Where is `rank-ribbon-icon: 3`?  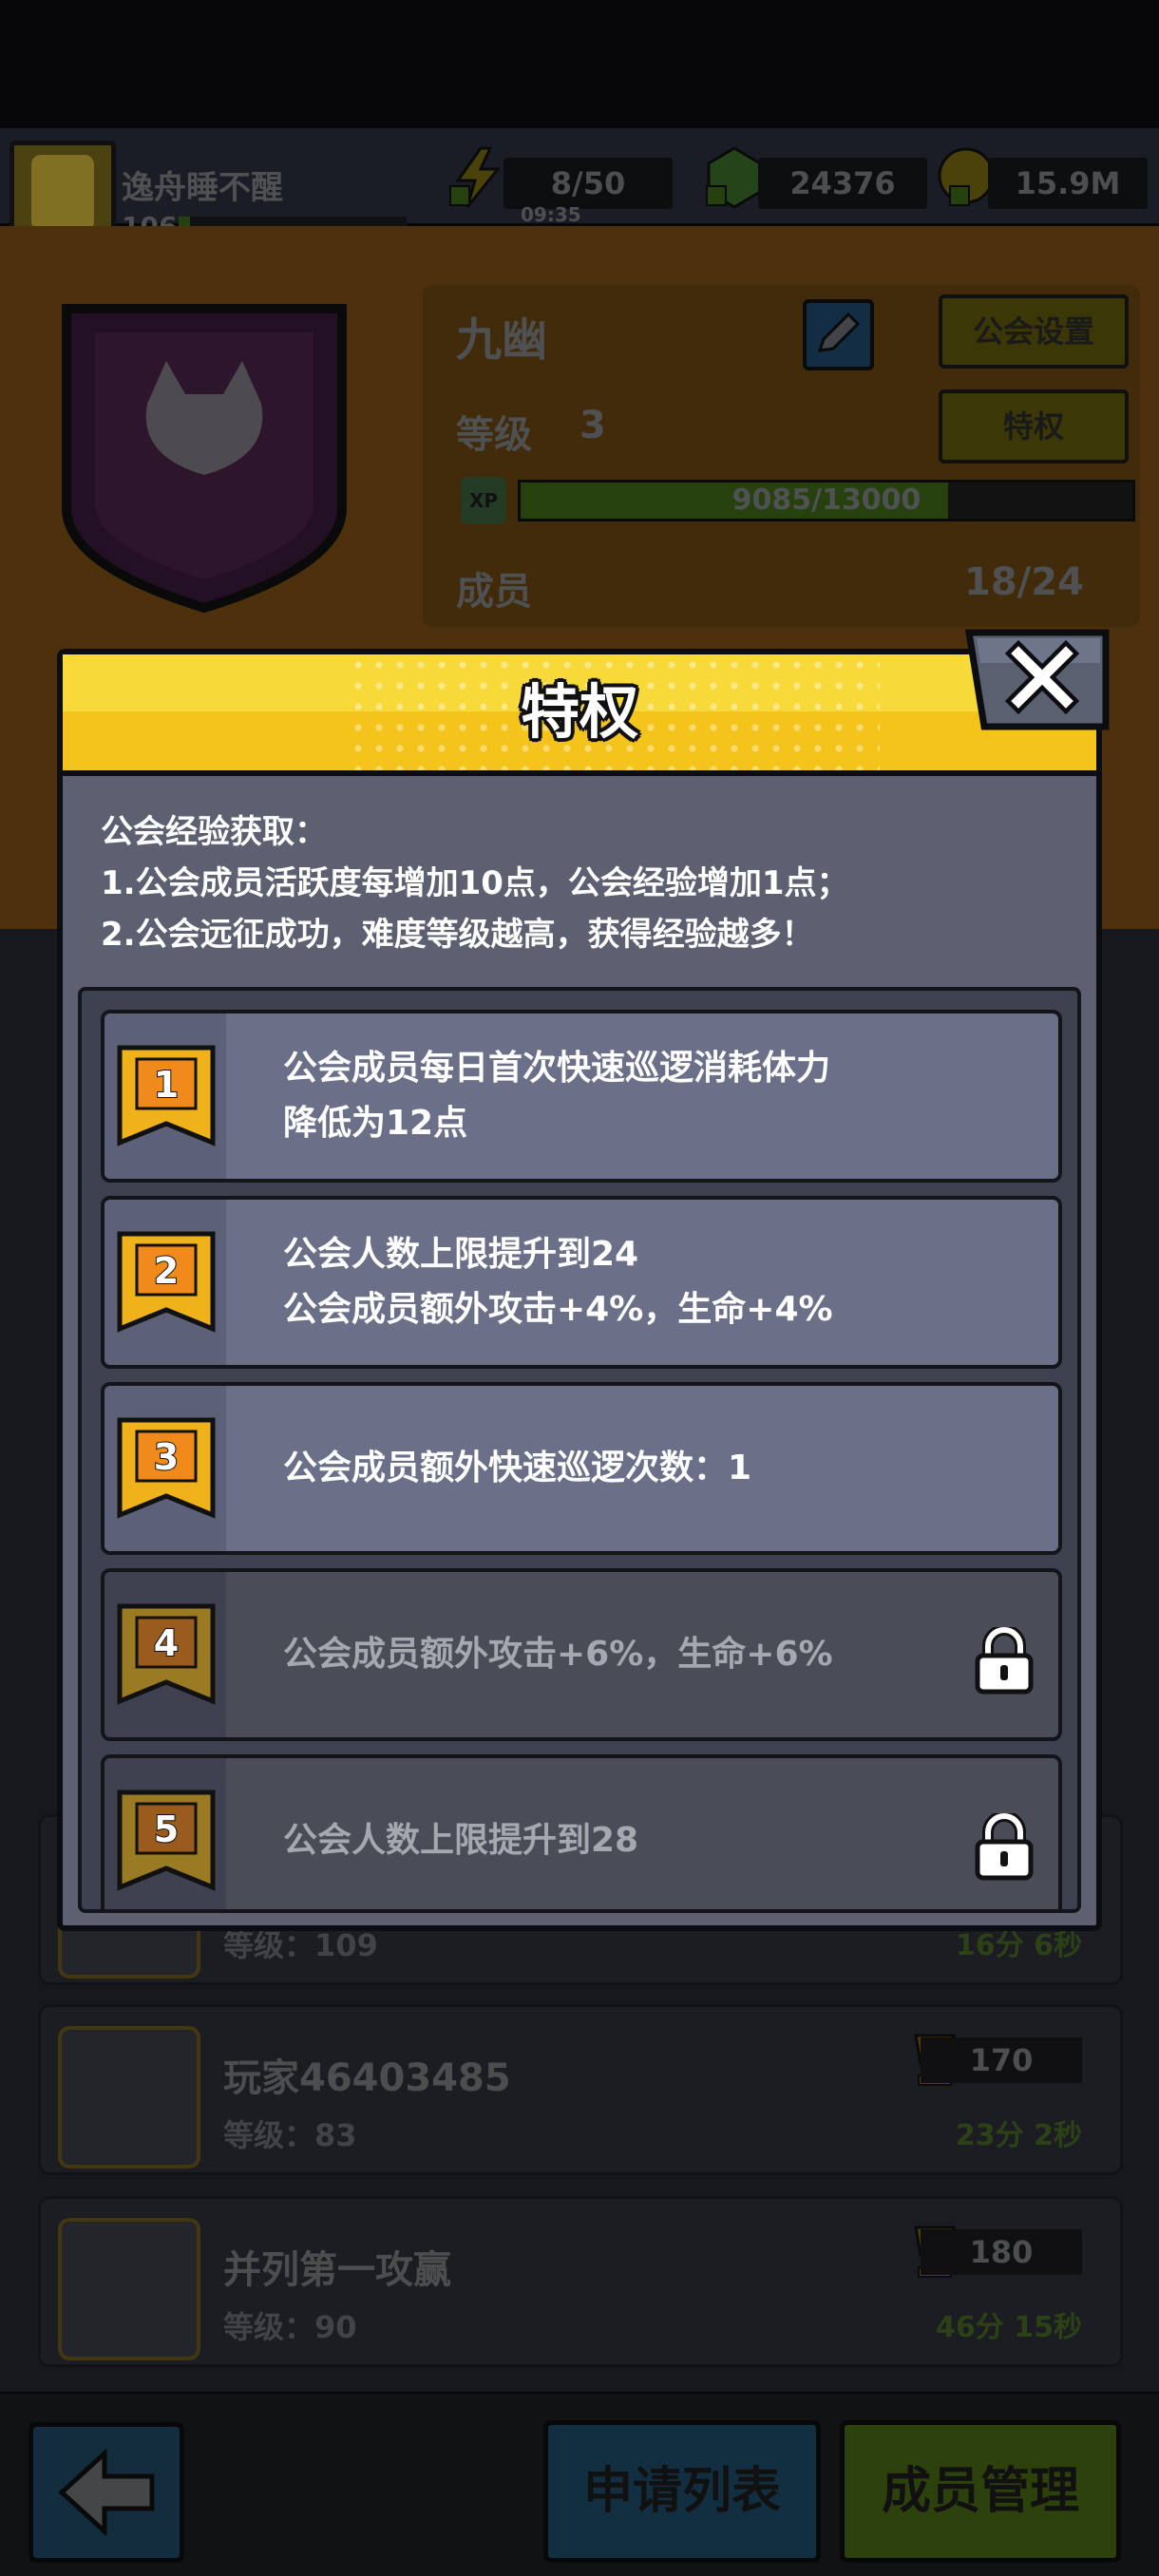 rank-ribbon-icon: 3 is located at coordinates (166, 1468).